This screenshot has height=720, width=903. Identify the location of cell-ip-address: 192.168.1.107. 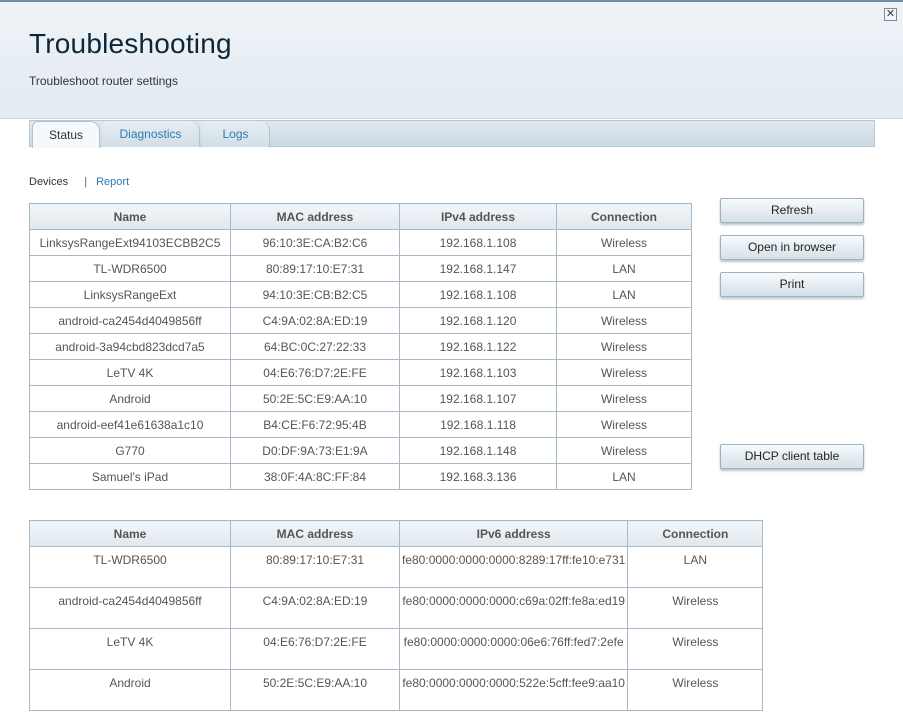
(478, 398).